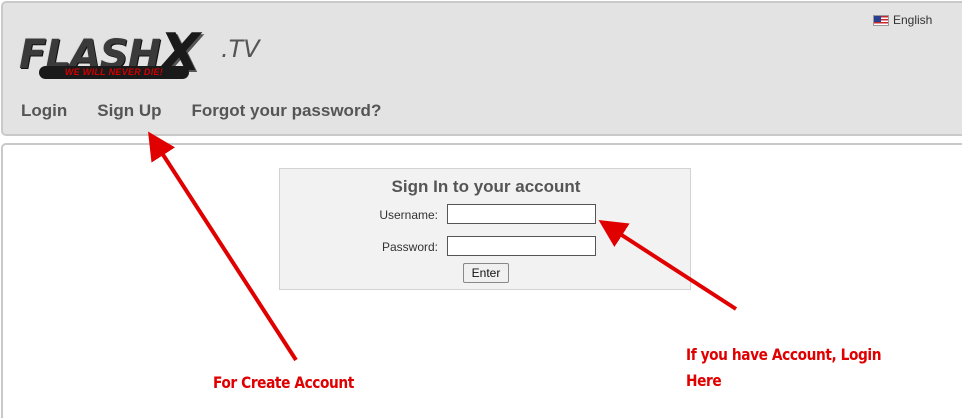 The height and width of the screenshot is (418, 962). What do you see at coordinates (286, 111) in the screenshot?
I see `nav-forgot-password-link: Forgot your password?` at bounding box center [286, 111].